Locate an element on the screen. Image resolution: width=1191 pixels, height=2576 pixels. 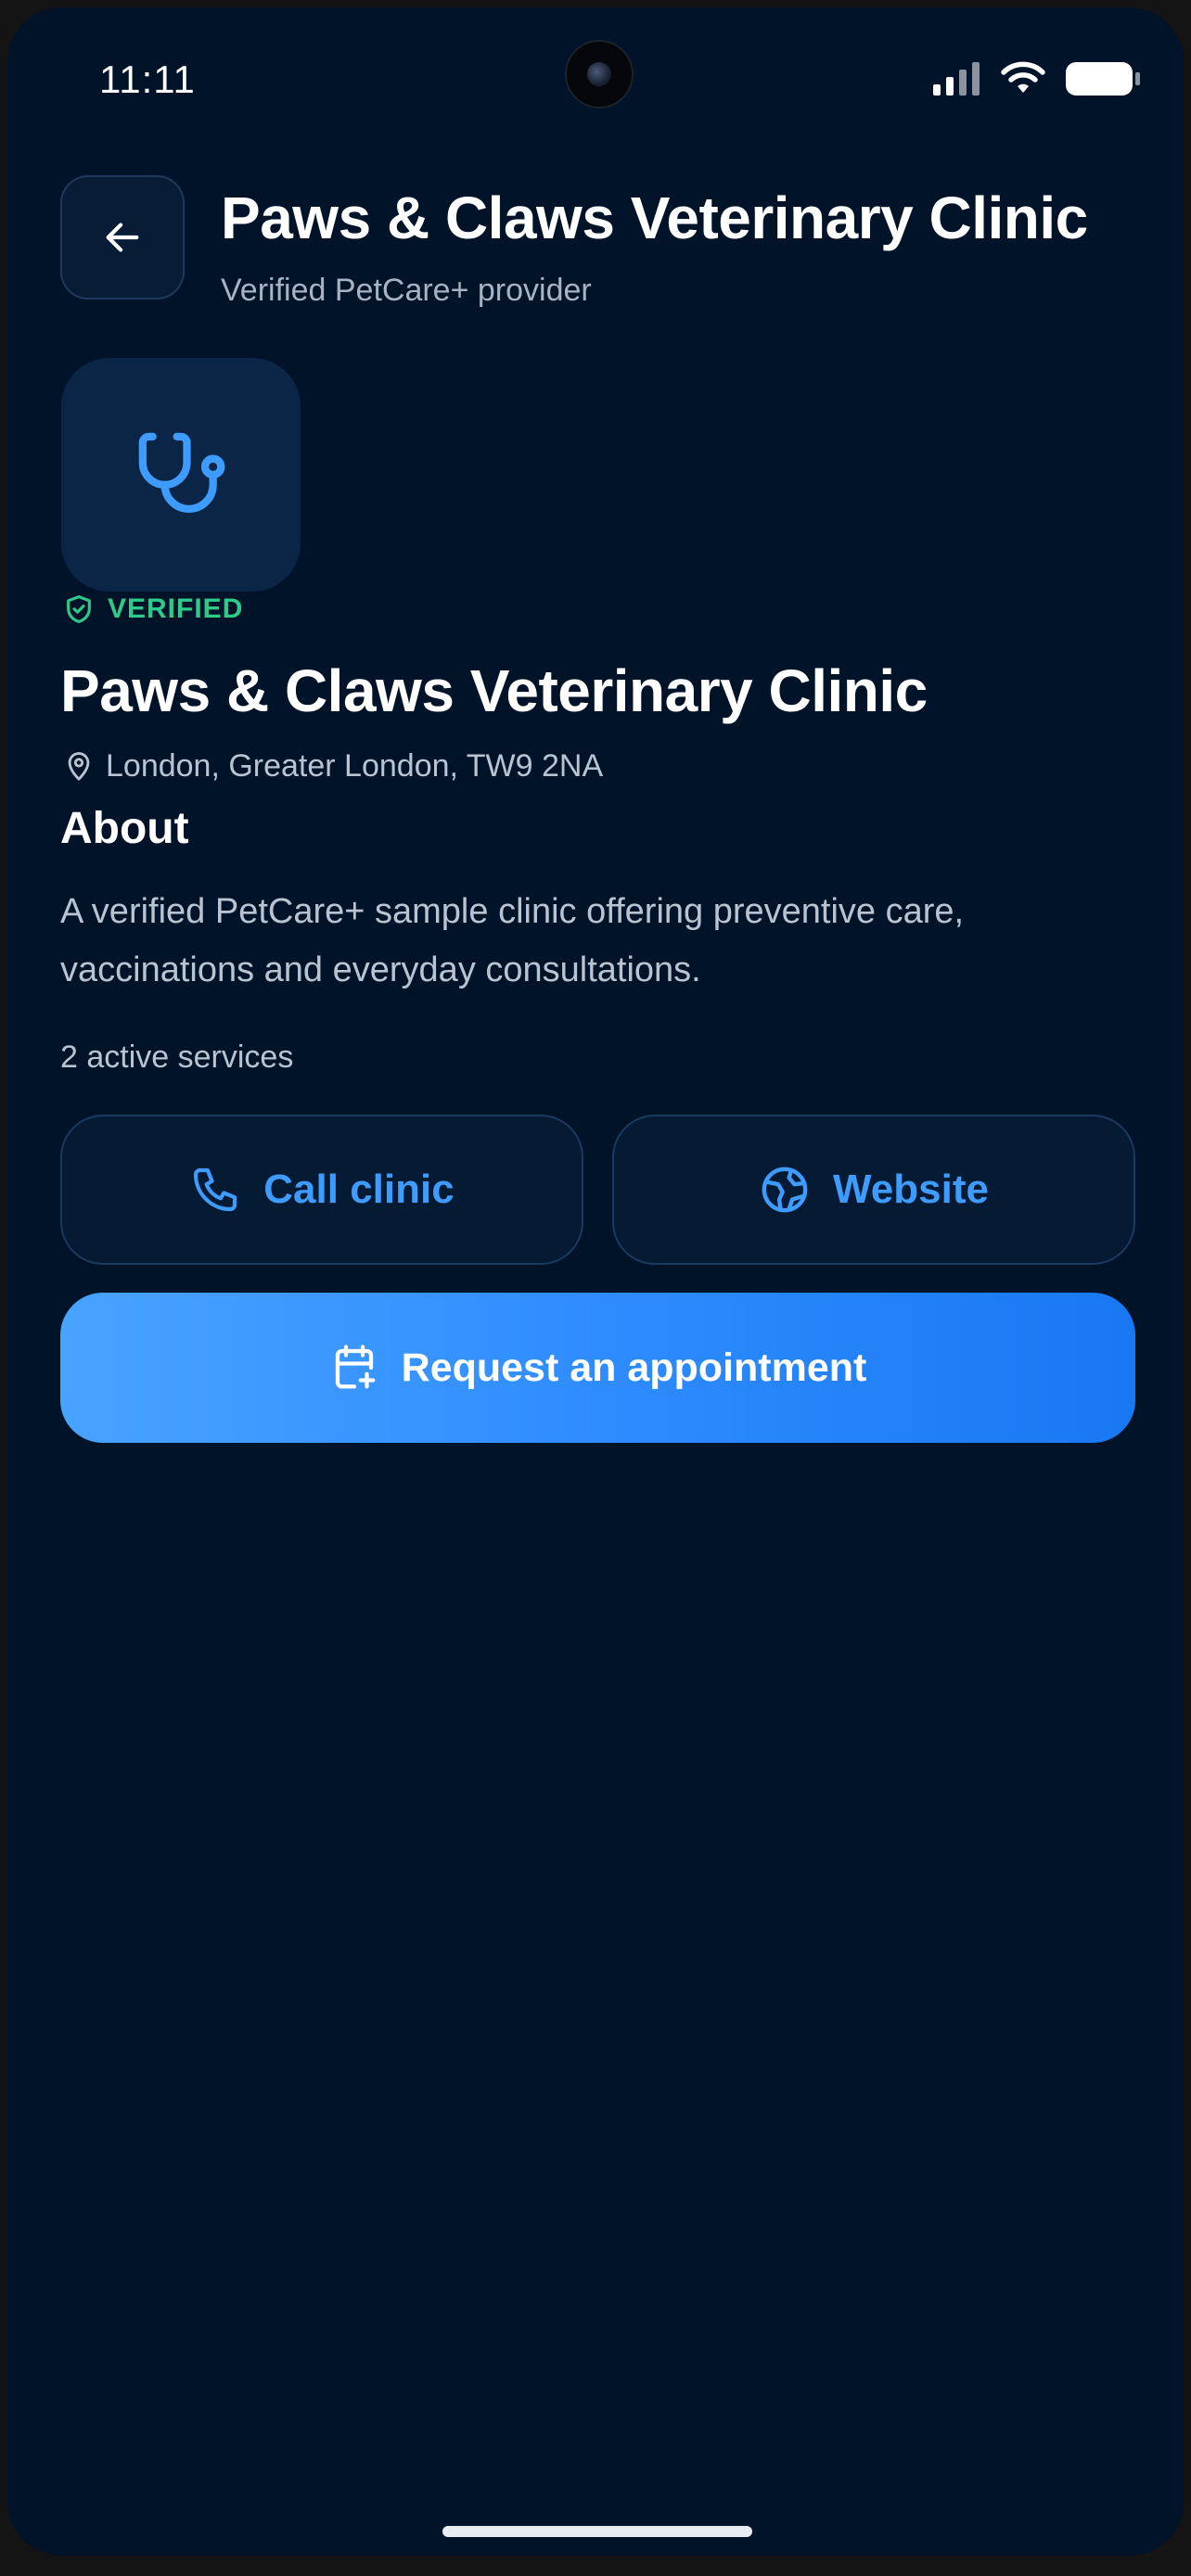
back-button is located at coordinates (122, 238).